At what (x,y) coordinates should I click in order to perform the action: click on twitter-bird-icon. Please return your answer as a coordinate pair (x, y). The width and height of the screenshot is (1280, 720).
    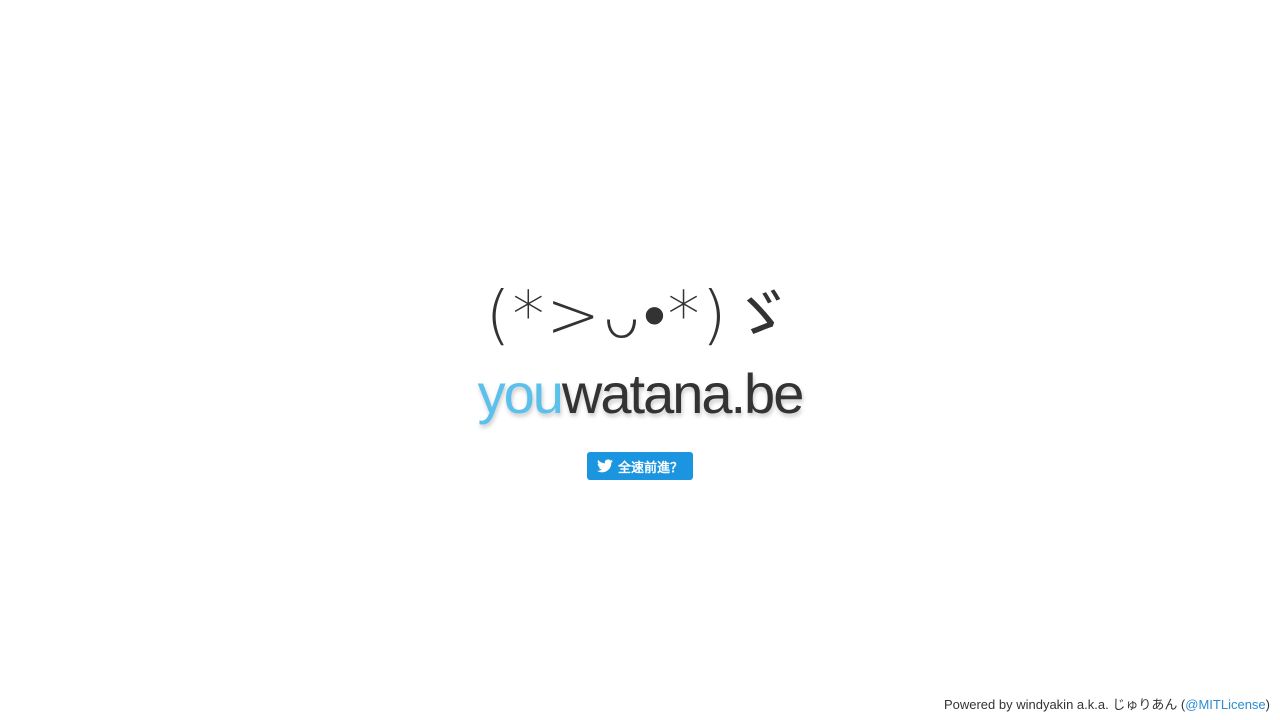
    Looking at the image, I should click on (604, 466).